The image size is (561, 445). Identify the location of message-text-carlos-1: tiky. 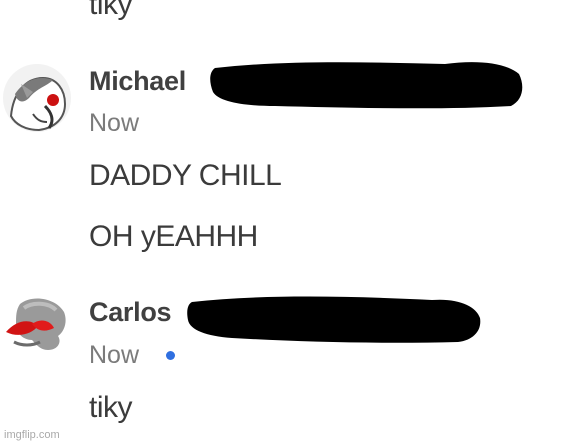
(111, 407).